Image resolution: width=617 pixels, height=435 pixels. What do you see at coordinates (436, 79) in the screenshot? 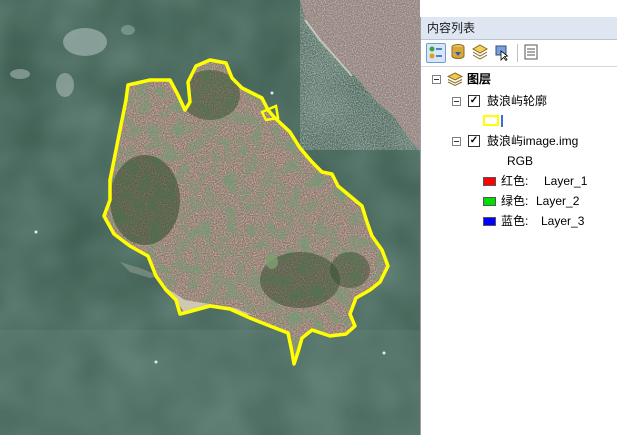
I see `collapse-group-icon` at bounding box center [436, 79].